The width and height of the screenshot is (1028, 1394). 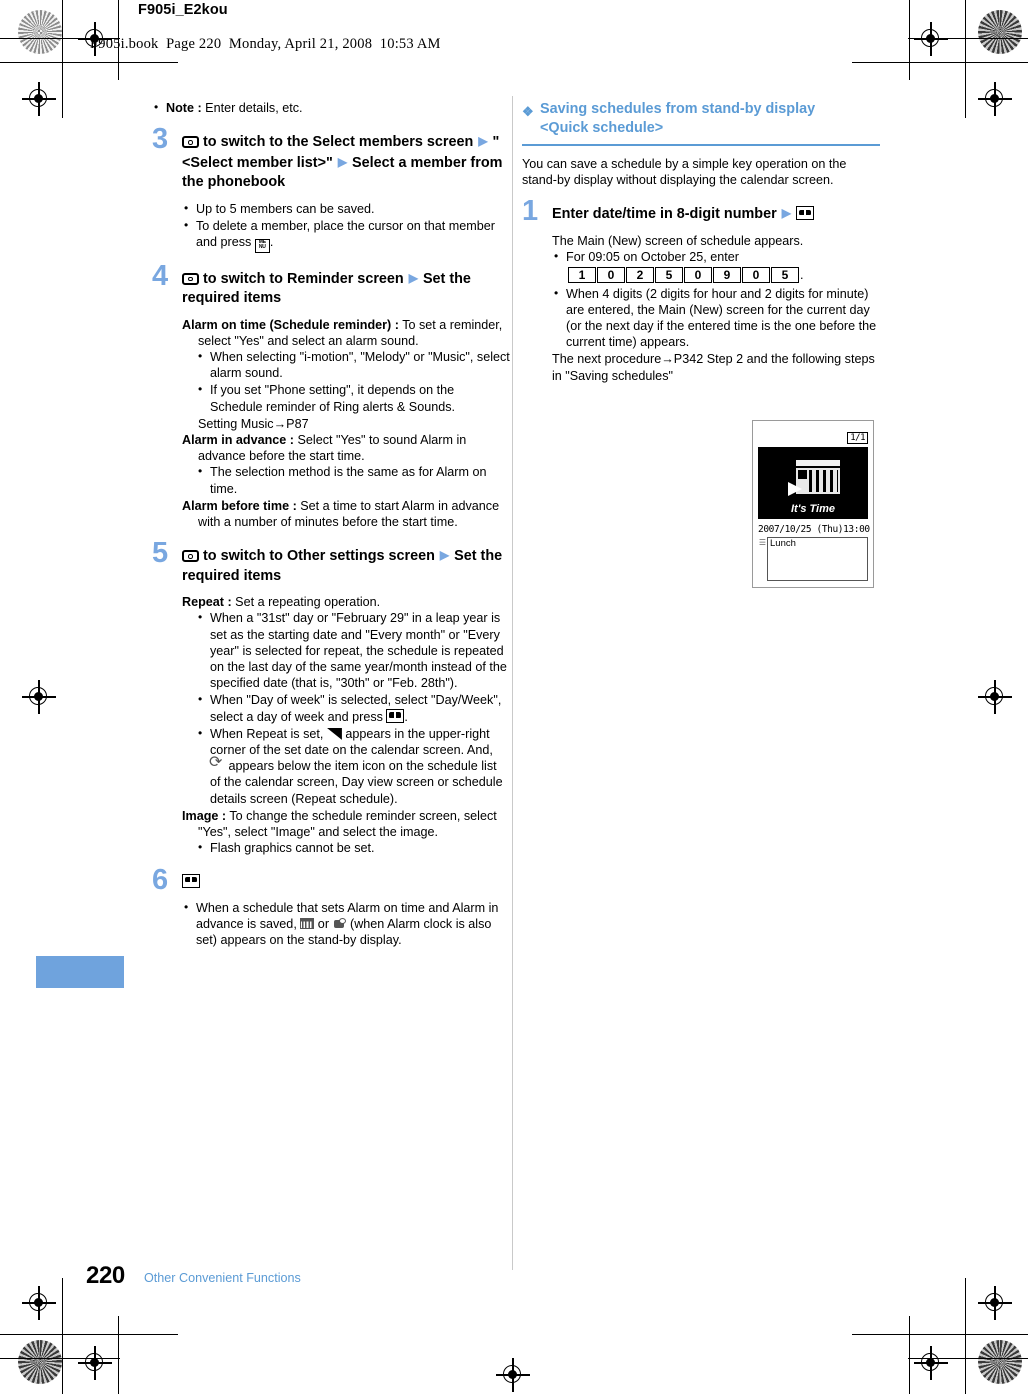 I want to click on registration-mark-bottom-left, so click(x=95, y=1363).